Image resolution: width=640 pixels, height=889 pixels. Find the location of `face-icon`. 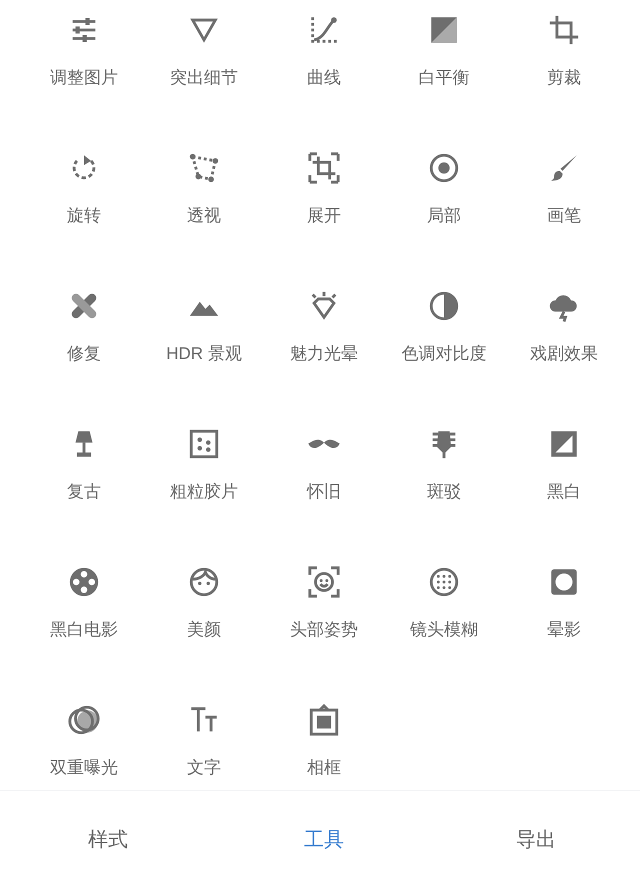

face-icon is located at coordinates (204, 582).